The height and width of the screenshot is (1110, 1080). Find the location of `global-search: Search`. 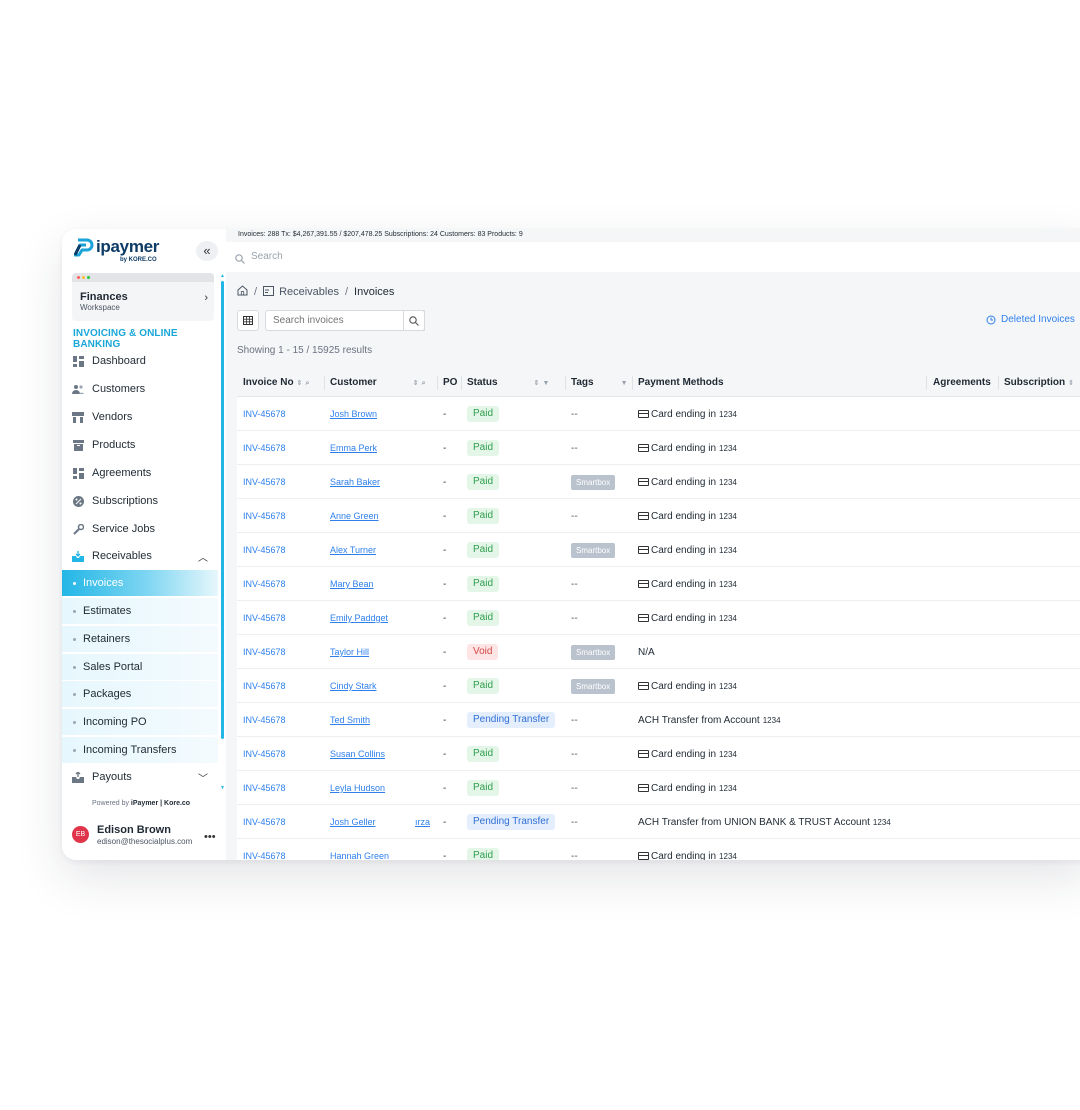

global-search: Search is located at coordinates (653, 257).